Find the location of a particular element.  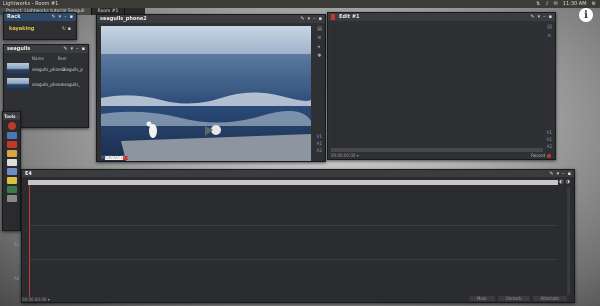

volume-icon: ♪ is located at coordinates (546, 4).